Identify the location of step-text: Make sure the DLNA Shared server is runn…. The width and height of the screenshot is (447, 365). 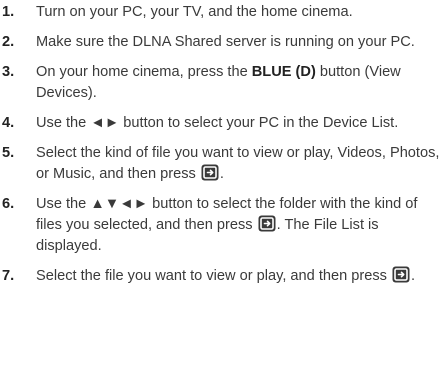
(225, 42).